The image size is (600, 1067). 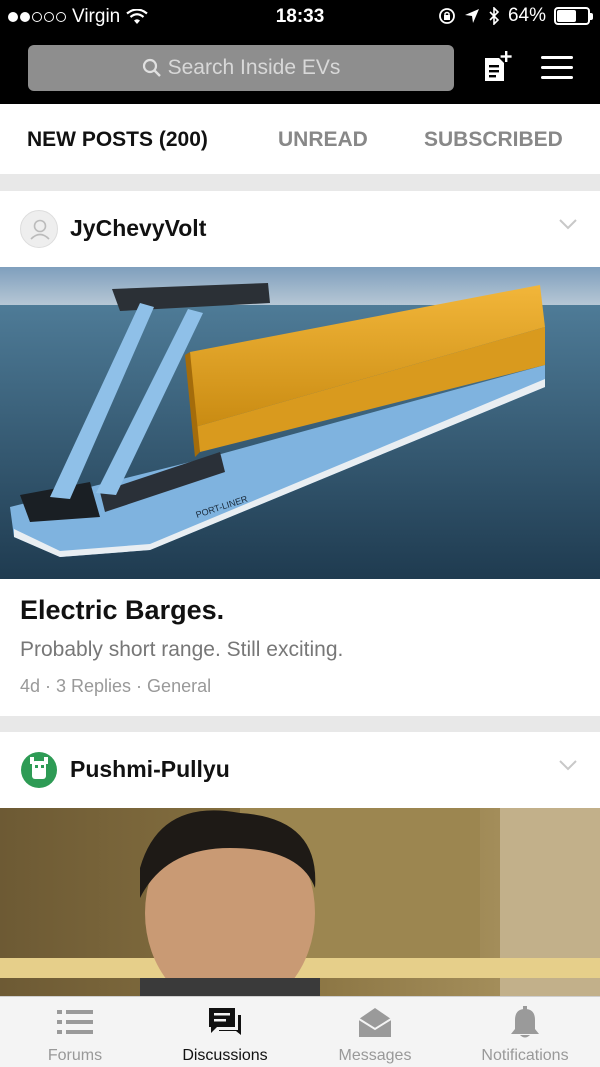 I want to click on rotation-lock-icon, so click(x=447, y=16).